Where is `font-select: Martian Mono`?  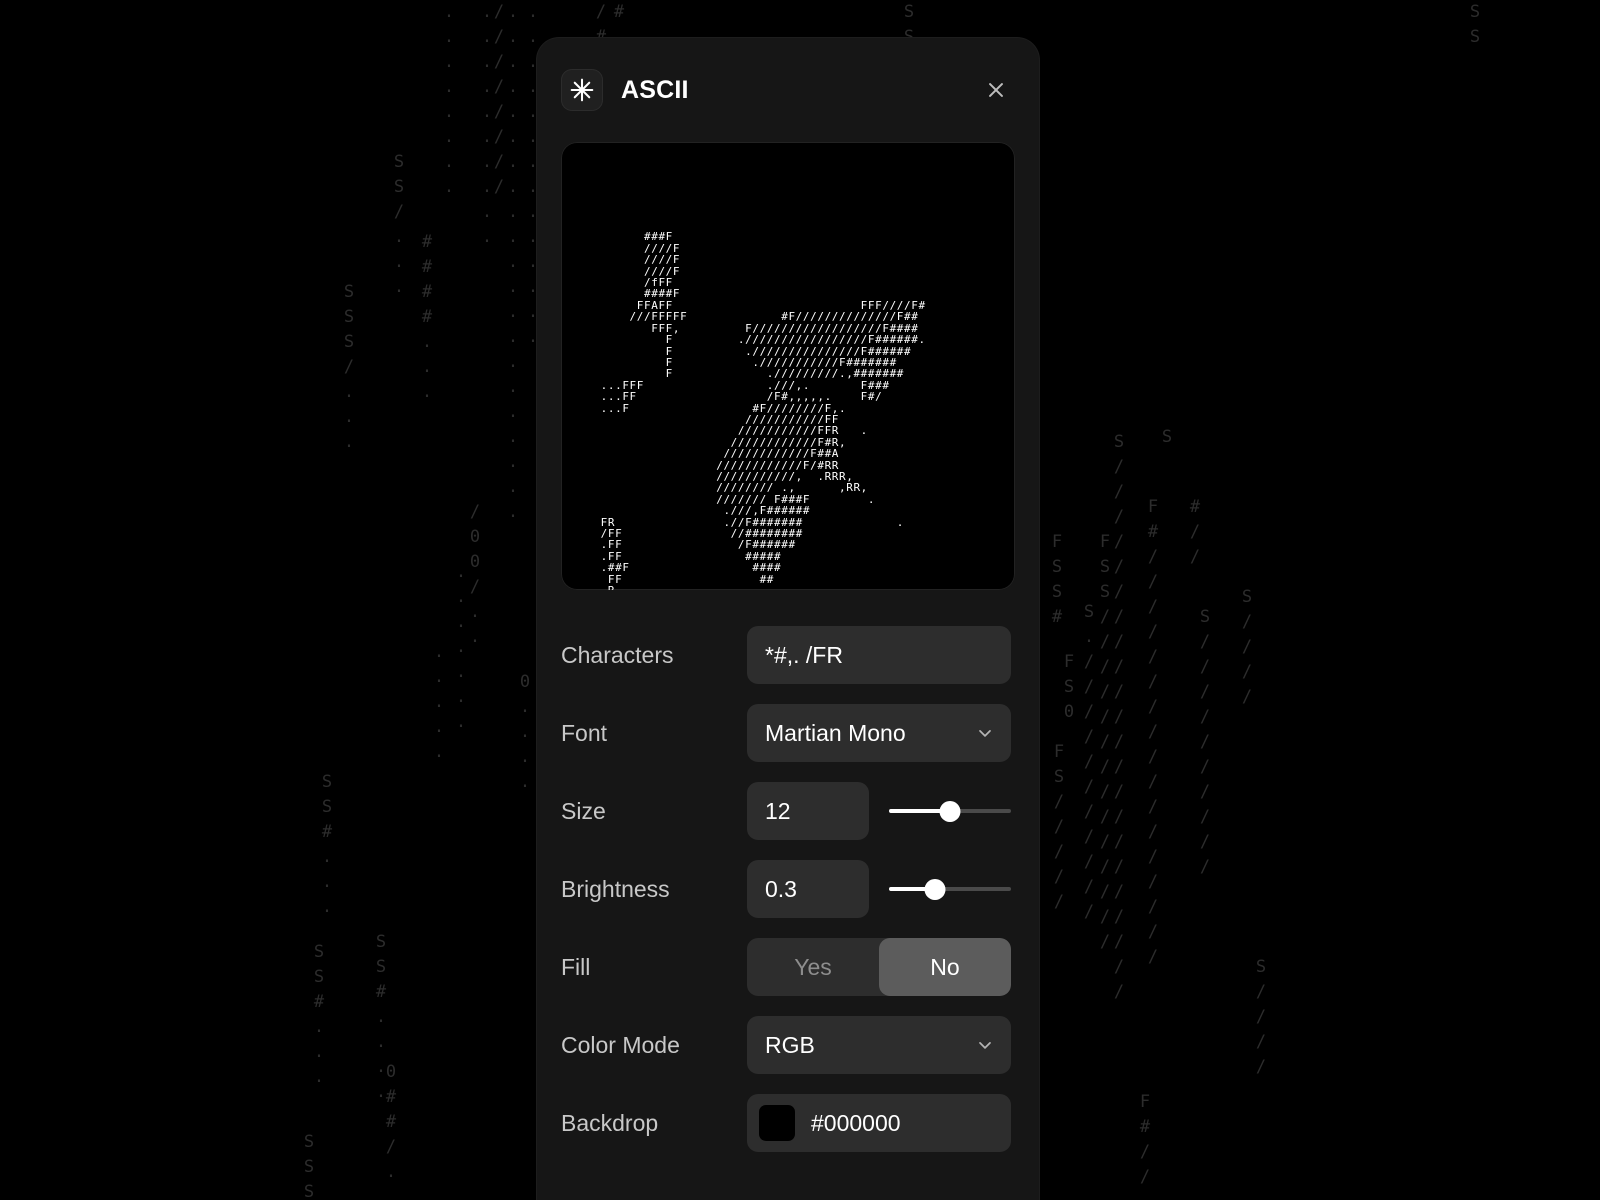
font-select: Martian Mono is located at coordinates (879, 733).